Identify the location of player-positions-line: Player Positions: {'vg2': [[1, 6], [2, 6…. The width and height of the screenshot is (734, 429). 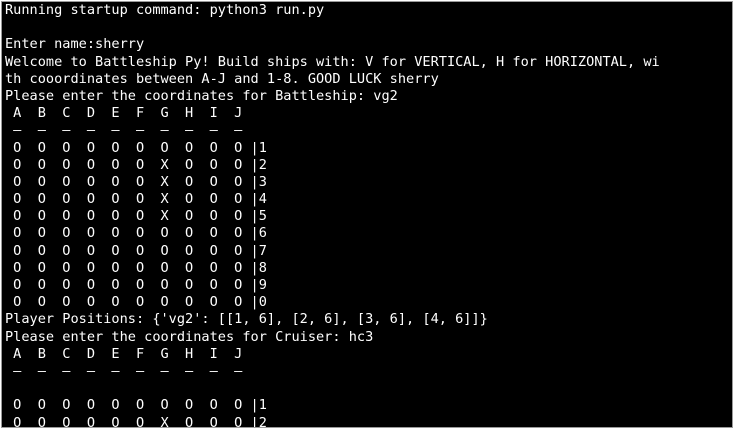
(246, 319).